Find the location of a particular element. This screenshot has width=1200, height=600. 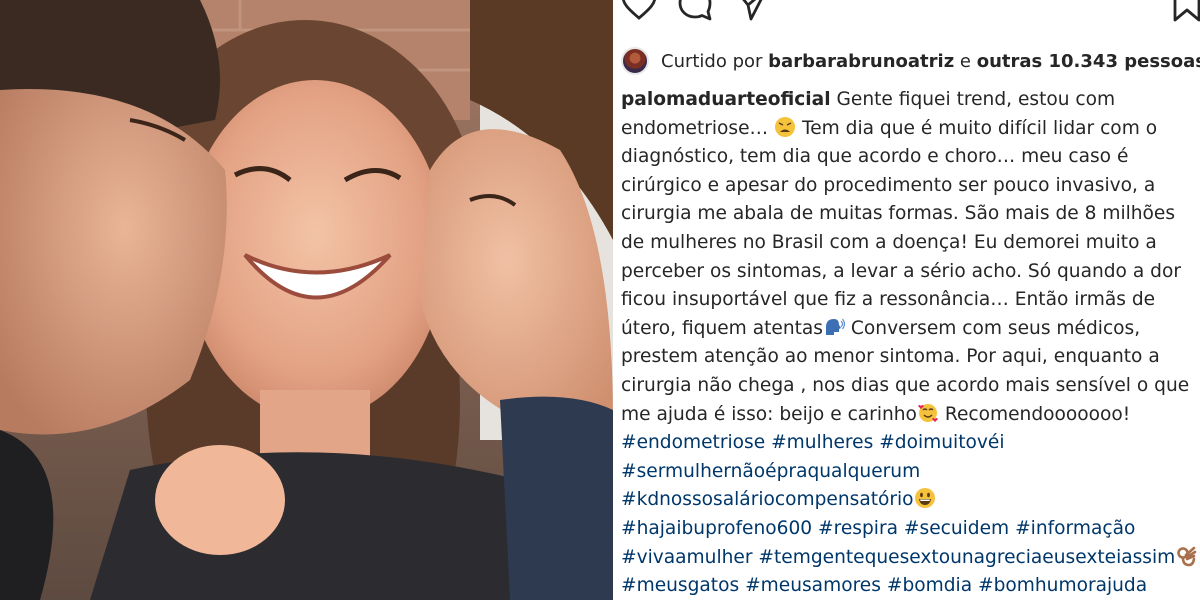

hashtag-line: #kdnossosaláriocompensatório is located at coordinates (910, 500).